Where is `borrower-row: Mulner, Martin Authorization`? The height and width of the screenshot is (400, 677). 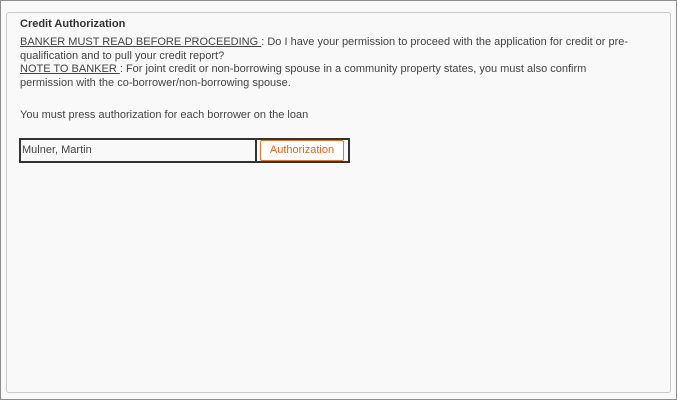
borrower-row: Mulner, Martin Authorization is located at coordinates (184, 150).